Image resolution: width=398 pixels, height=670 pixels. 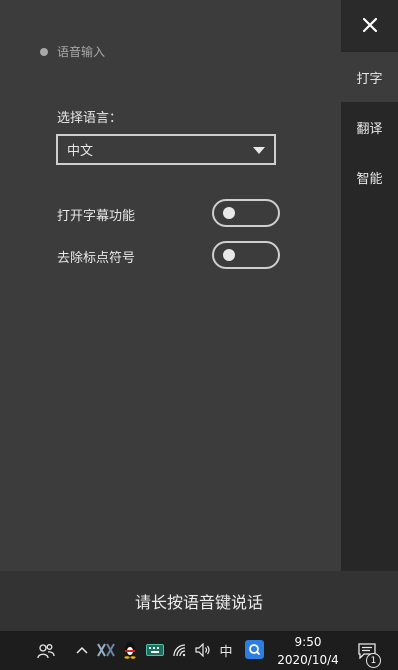 I want to click on people-icon, so click(x=46, y=651).